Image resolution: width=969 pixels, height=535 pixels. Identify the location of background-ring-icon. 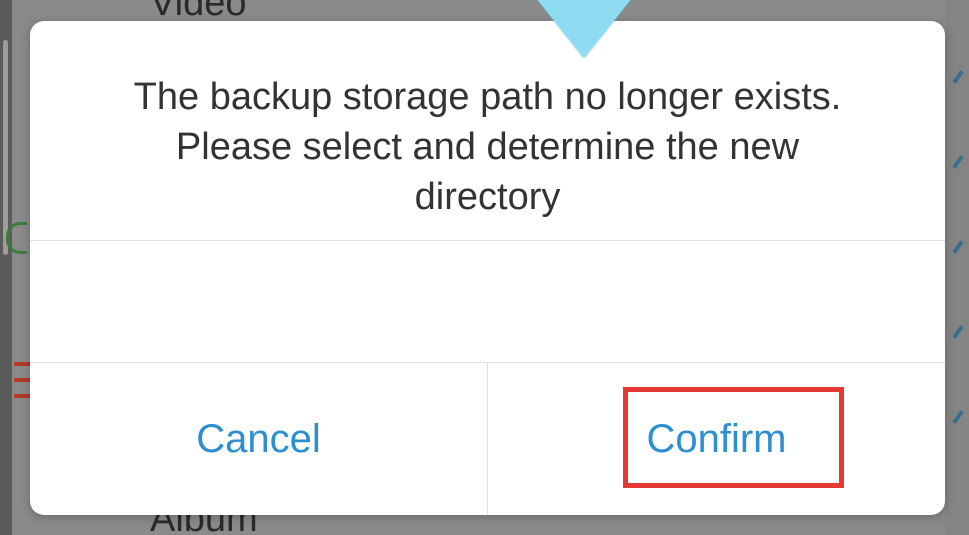
(16, 238).